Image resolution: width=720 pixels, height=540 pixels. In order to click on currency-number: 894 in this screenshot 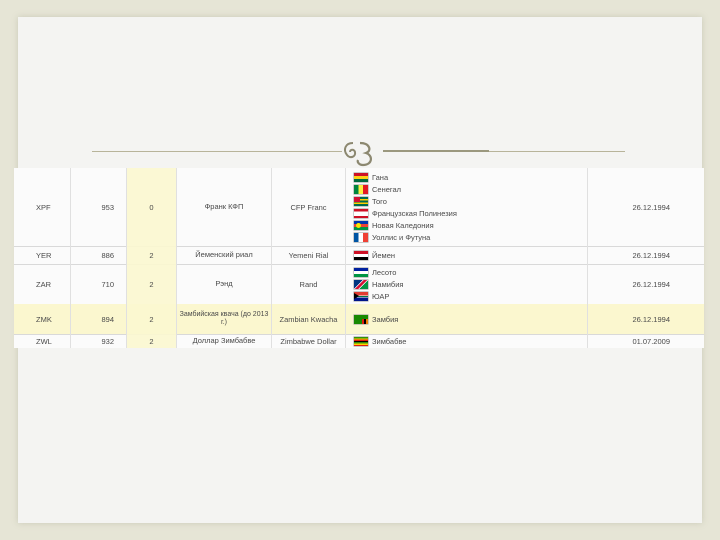, I will do `click(99, 319)`.